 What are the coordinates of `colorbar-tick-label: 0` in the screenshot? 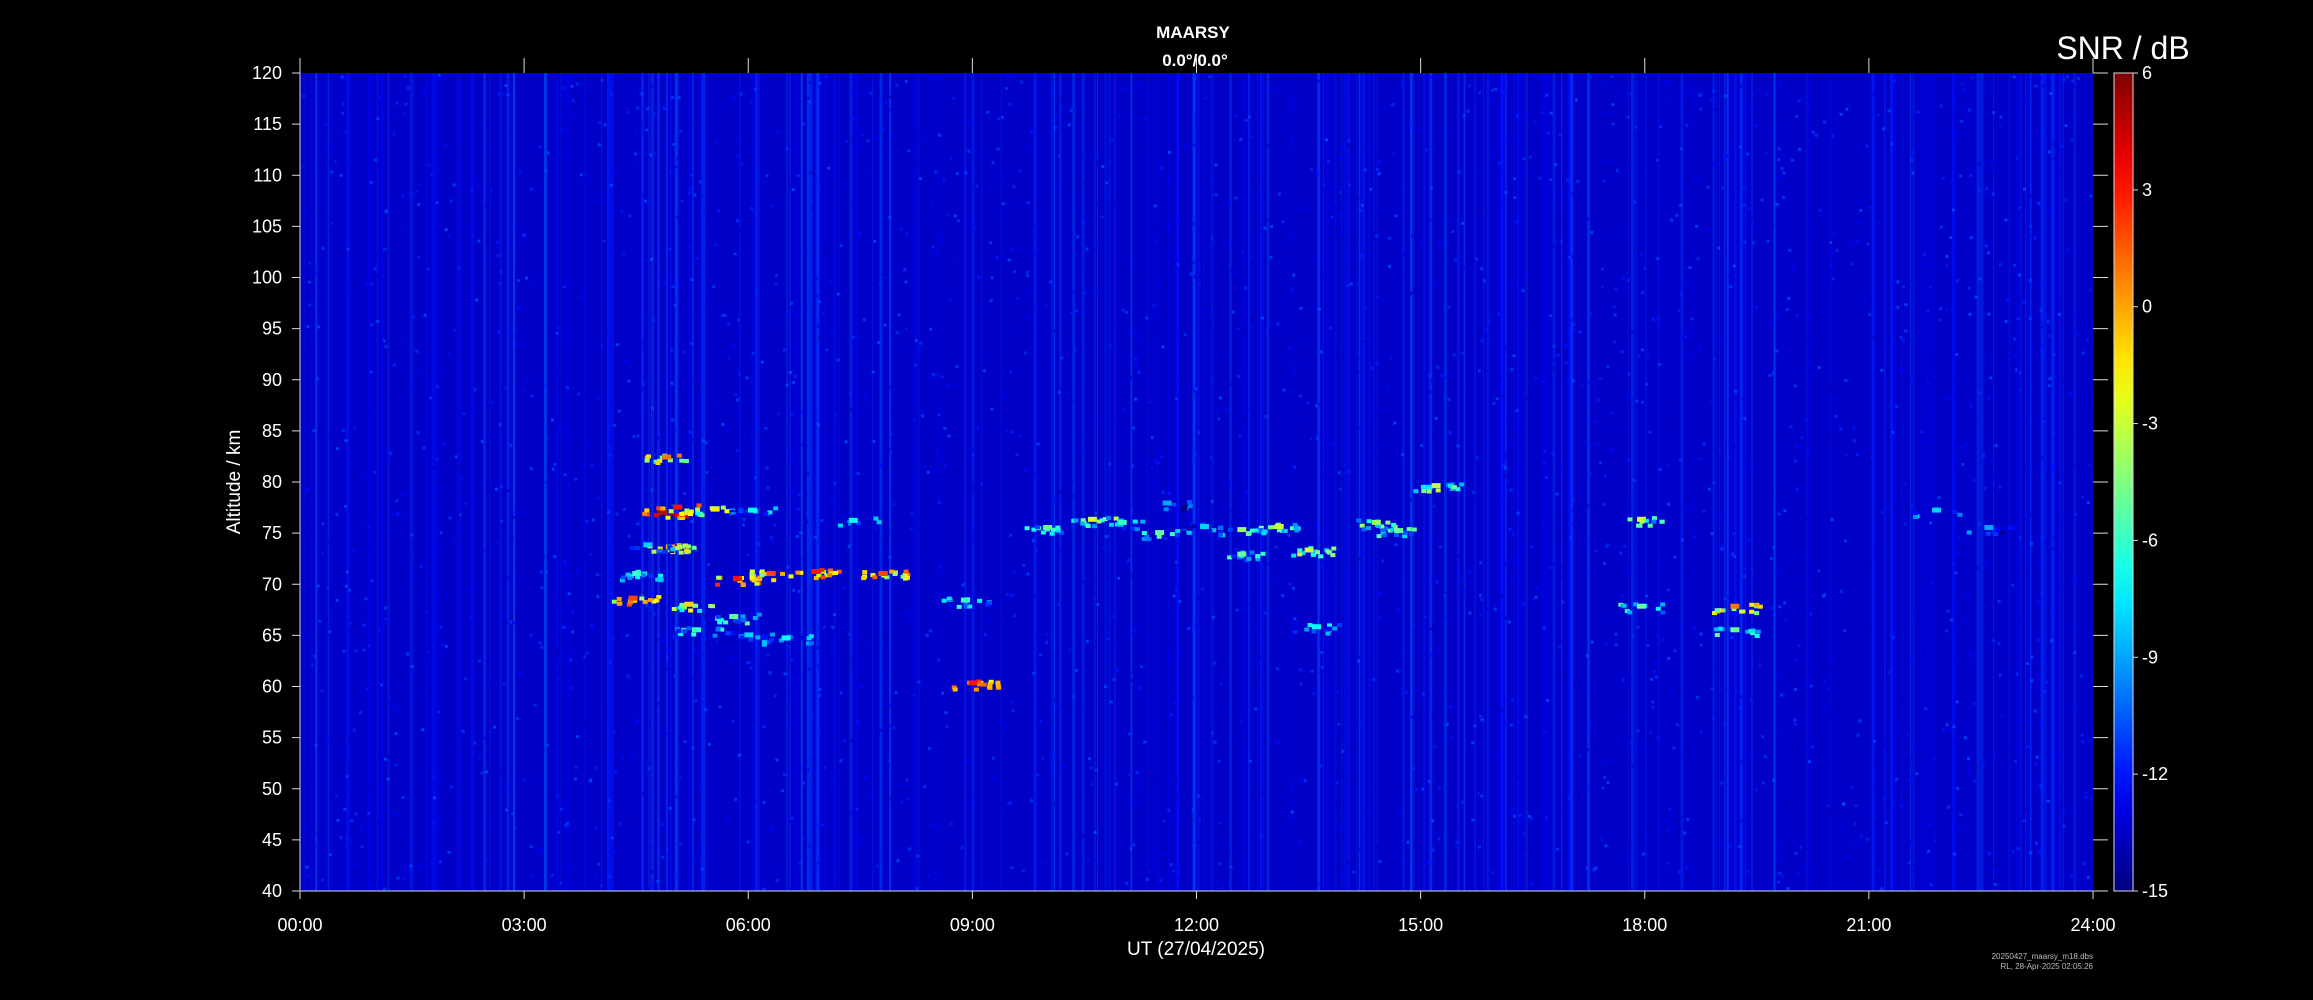 It's located at (2147, 307).